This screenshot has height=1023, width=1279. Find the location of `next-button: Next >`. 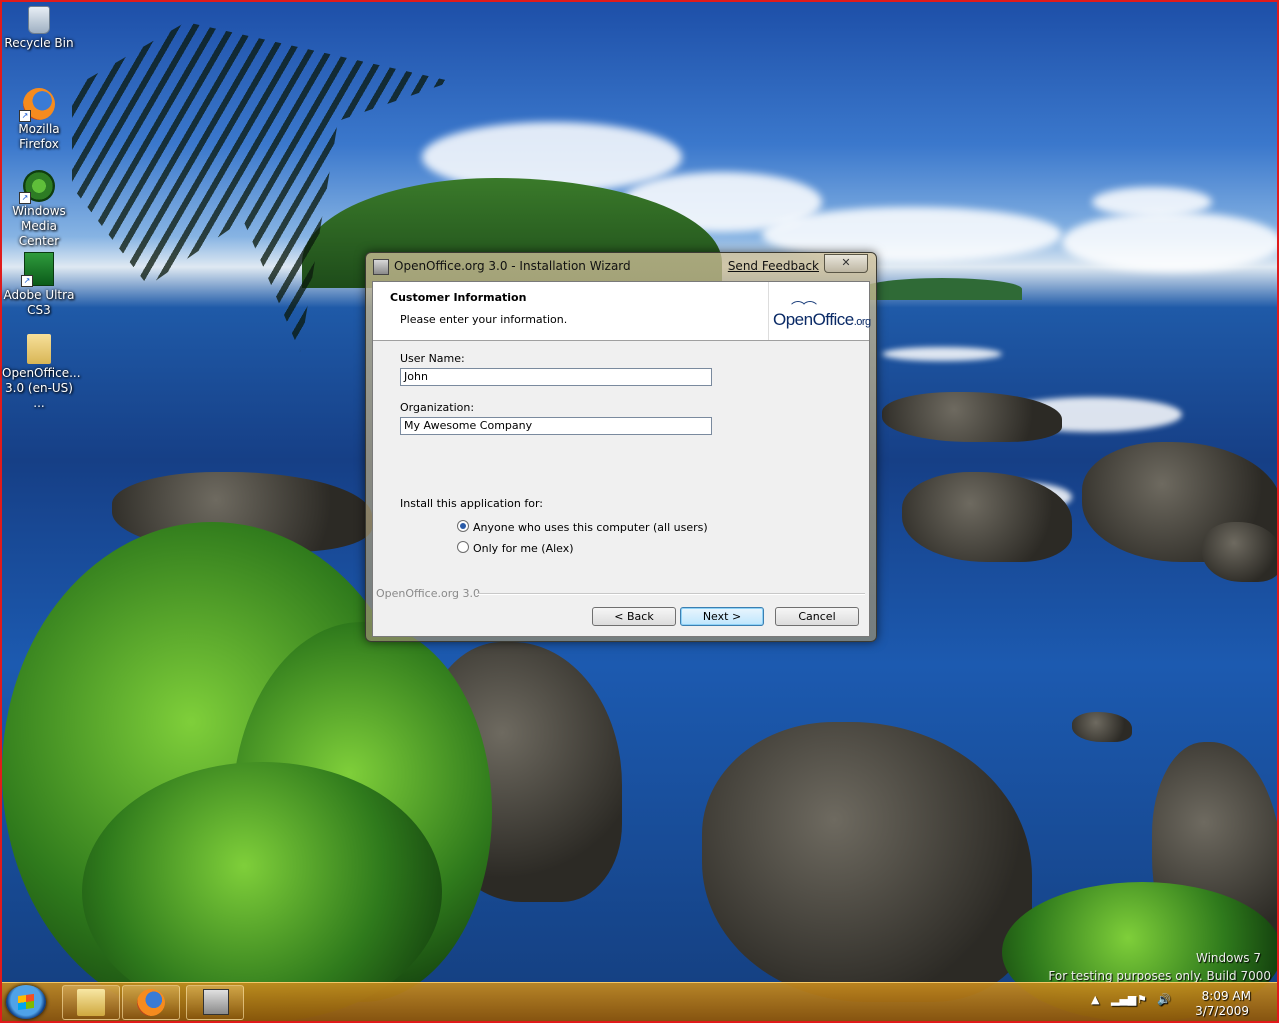

next-button: Next > is located at coordinates (722, 616).